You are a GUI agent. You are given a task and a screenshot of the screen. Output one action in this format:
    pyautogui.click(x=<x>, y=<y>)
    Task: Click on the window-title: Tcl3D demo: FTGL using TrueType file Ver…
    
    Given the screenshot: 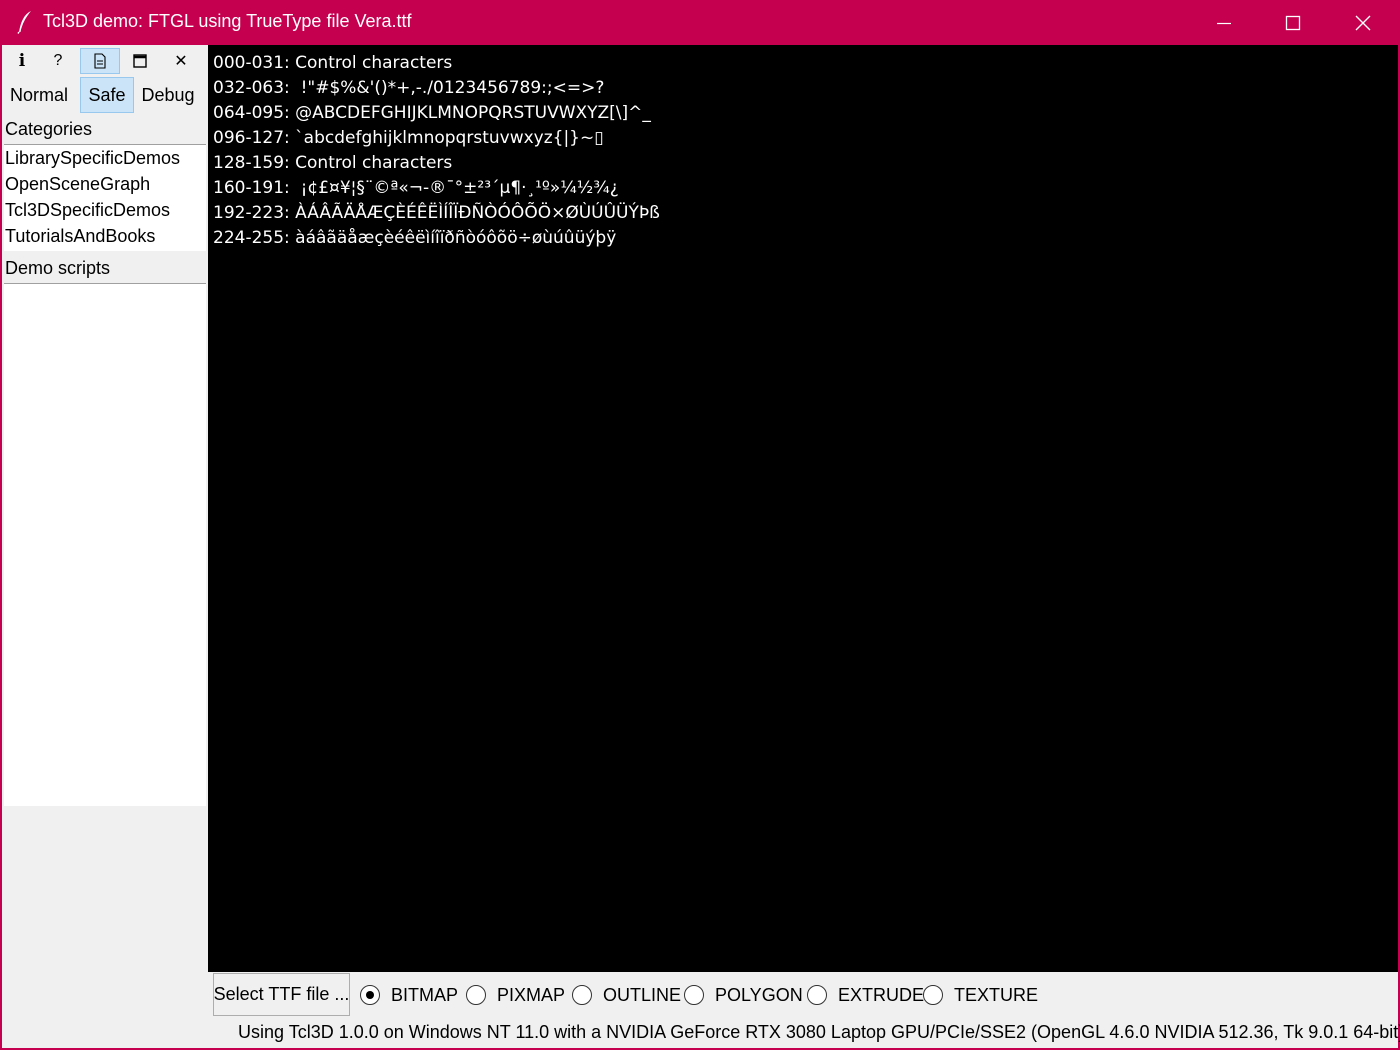 What is the action you would take?
    pyautogui.click(x=227, y=21)
    